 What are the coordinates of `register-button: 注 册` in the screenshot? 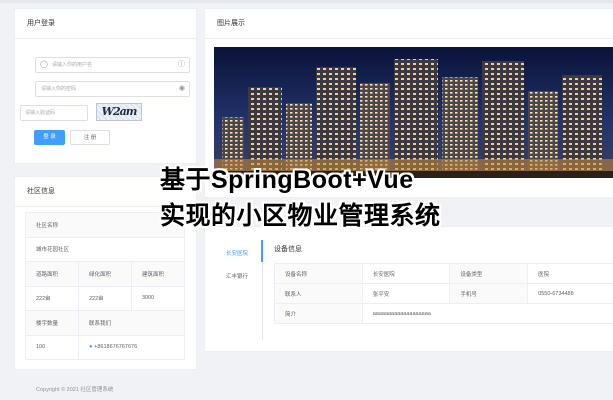 It's located at (90, 137).